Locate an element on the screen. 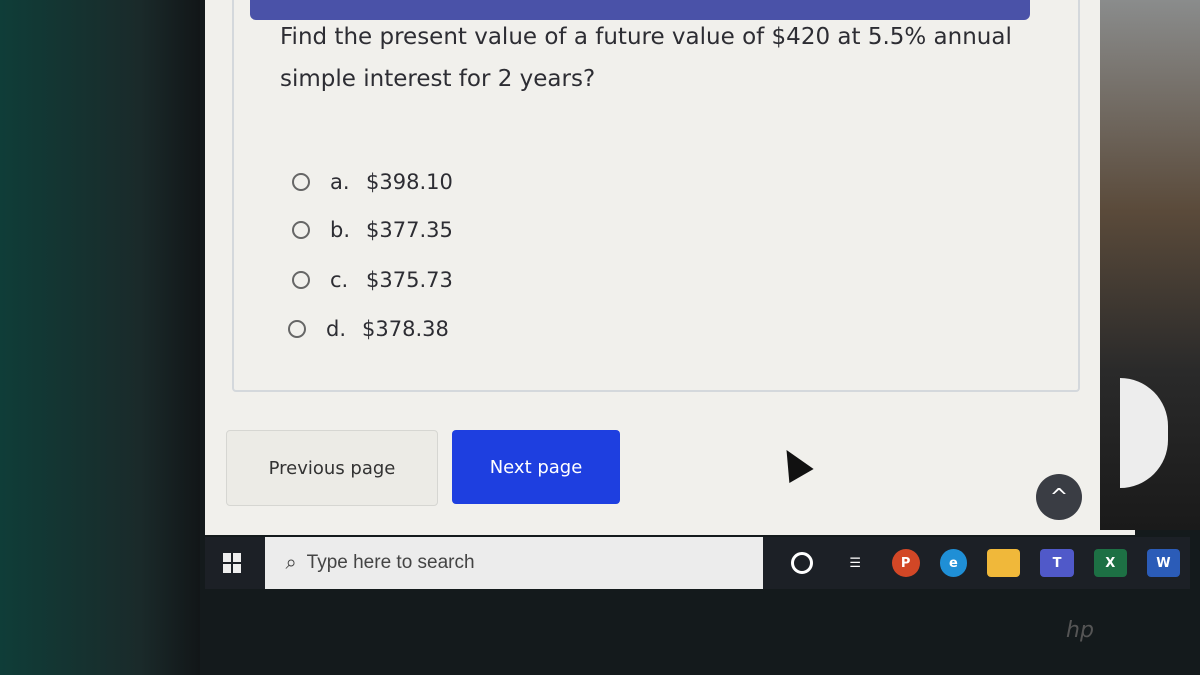 The image size is (1200, 675). next-page-button: Next page is located at coordinates (536, 467).